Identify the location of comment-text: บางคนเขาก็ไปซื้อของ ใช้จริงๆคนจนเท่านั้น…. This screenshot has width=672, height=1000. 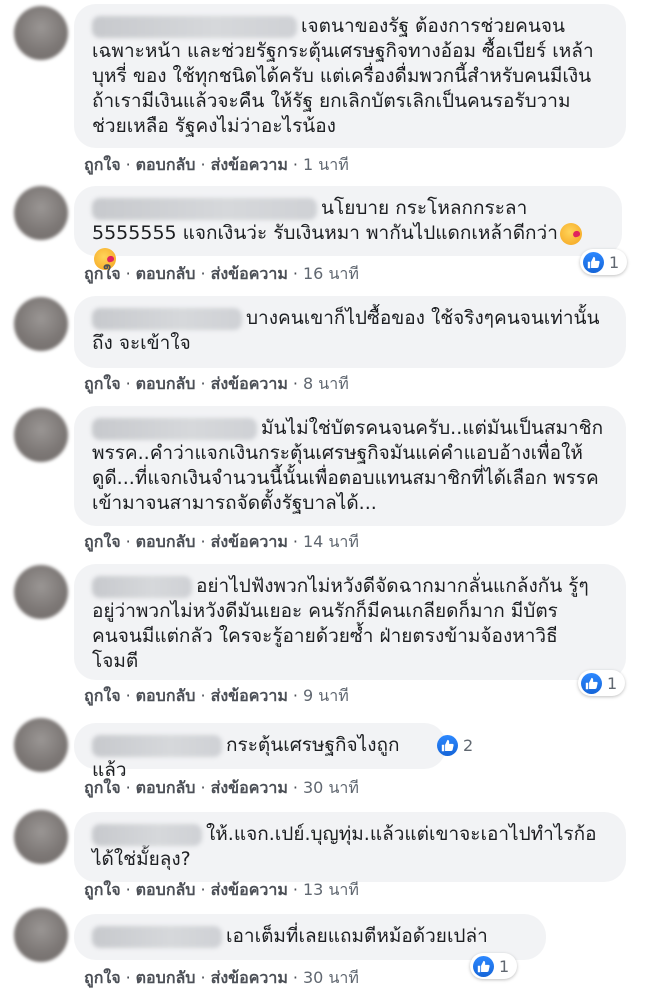
(350, 331).